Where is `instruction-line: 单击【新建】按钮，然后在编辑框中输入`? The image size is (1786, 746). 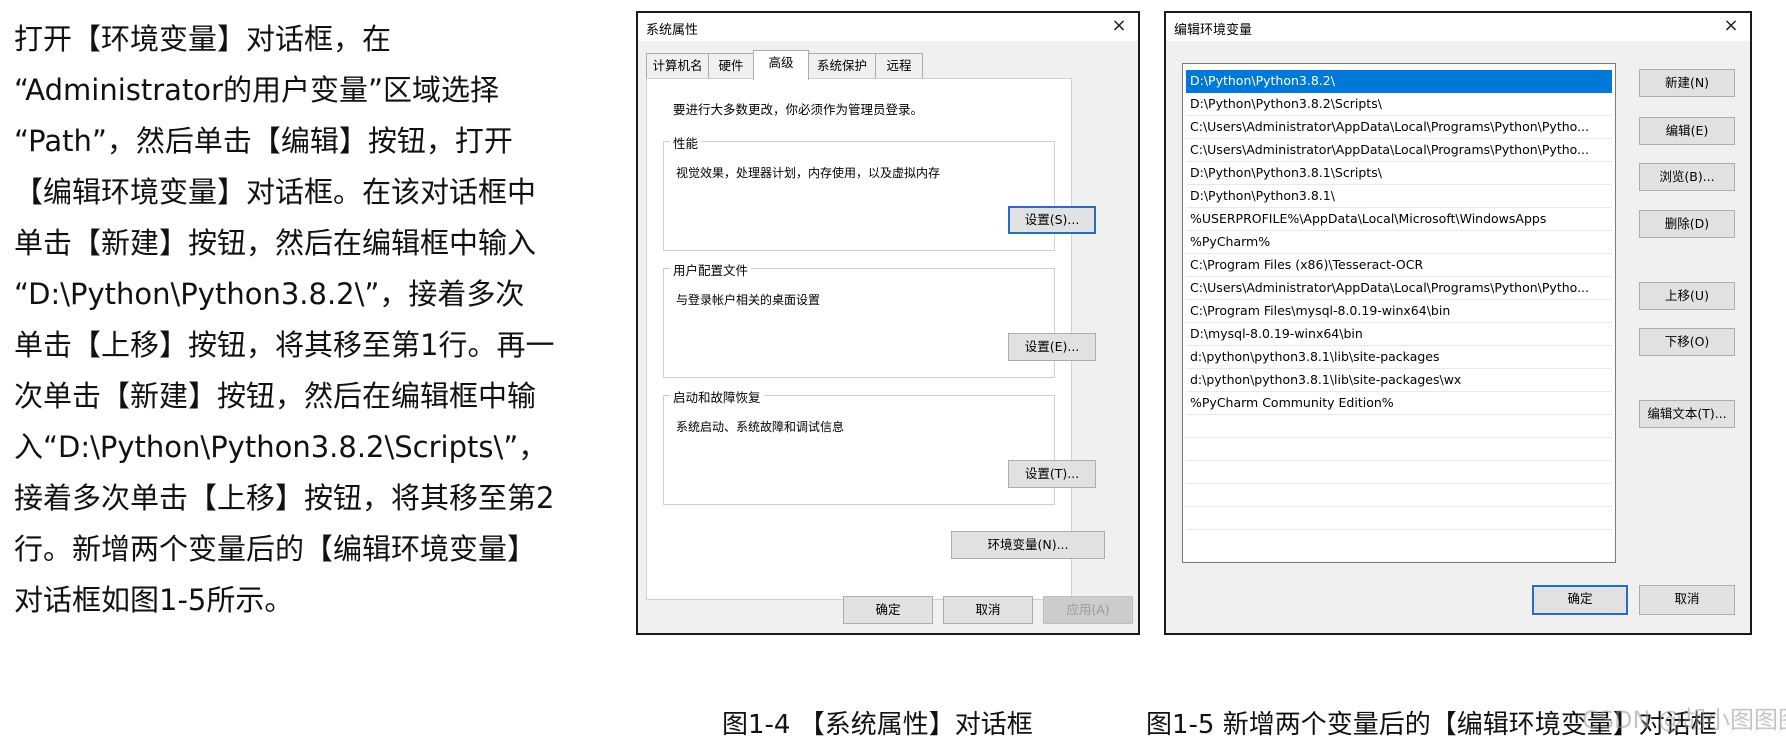
instruction-line: 单击【新建】按钮，然后在编辑框中输入 is located at coordinates (275, 243).